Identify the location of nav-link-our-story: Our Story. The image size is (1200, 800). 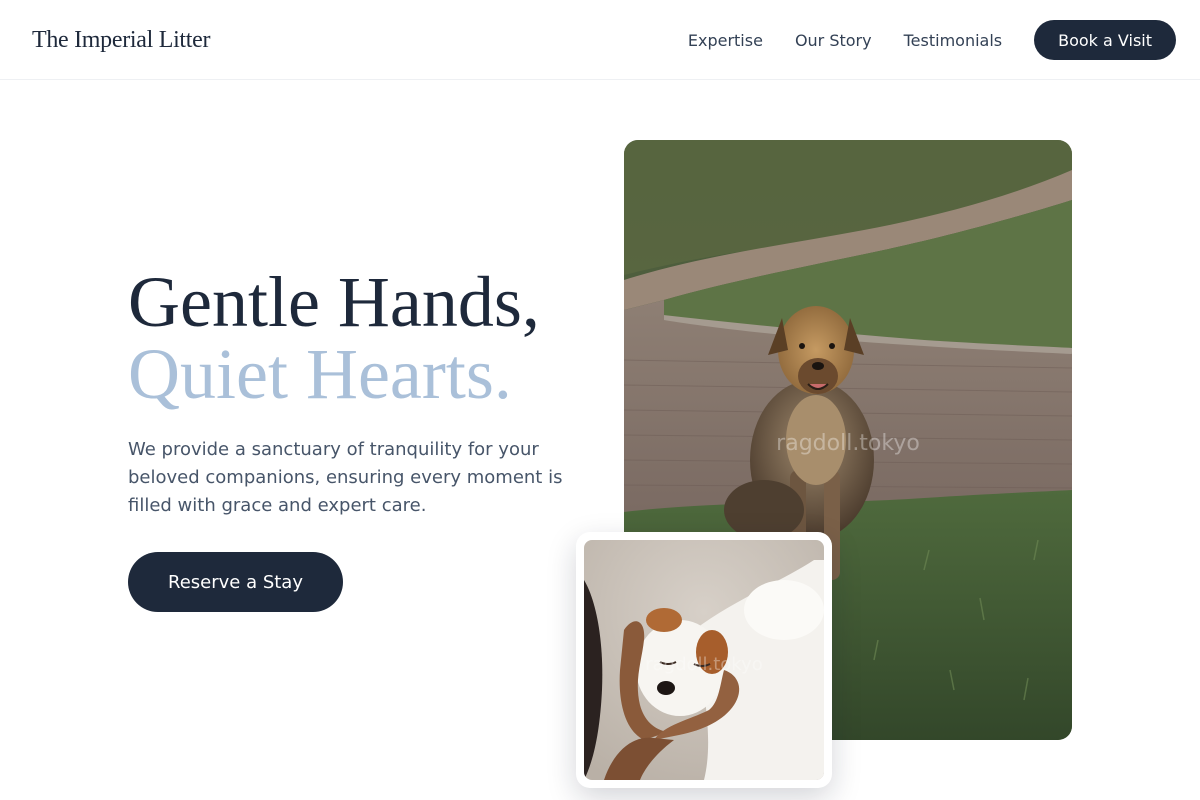
(833, 40).